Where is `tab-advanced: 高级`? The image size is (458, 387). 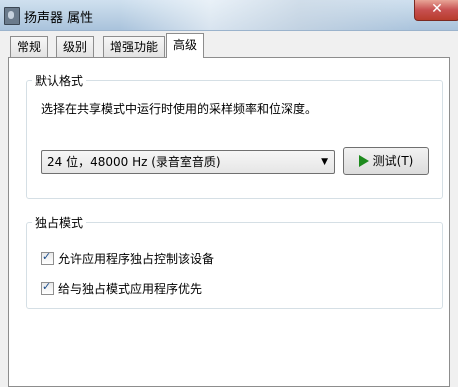
tab-advanced: 高级 is located at coordinates (185, 45).